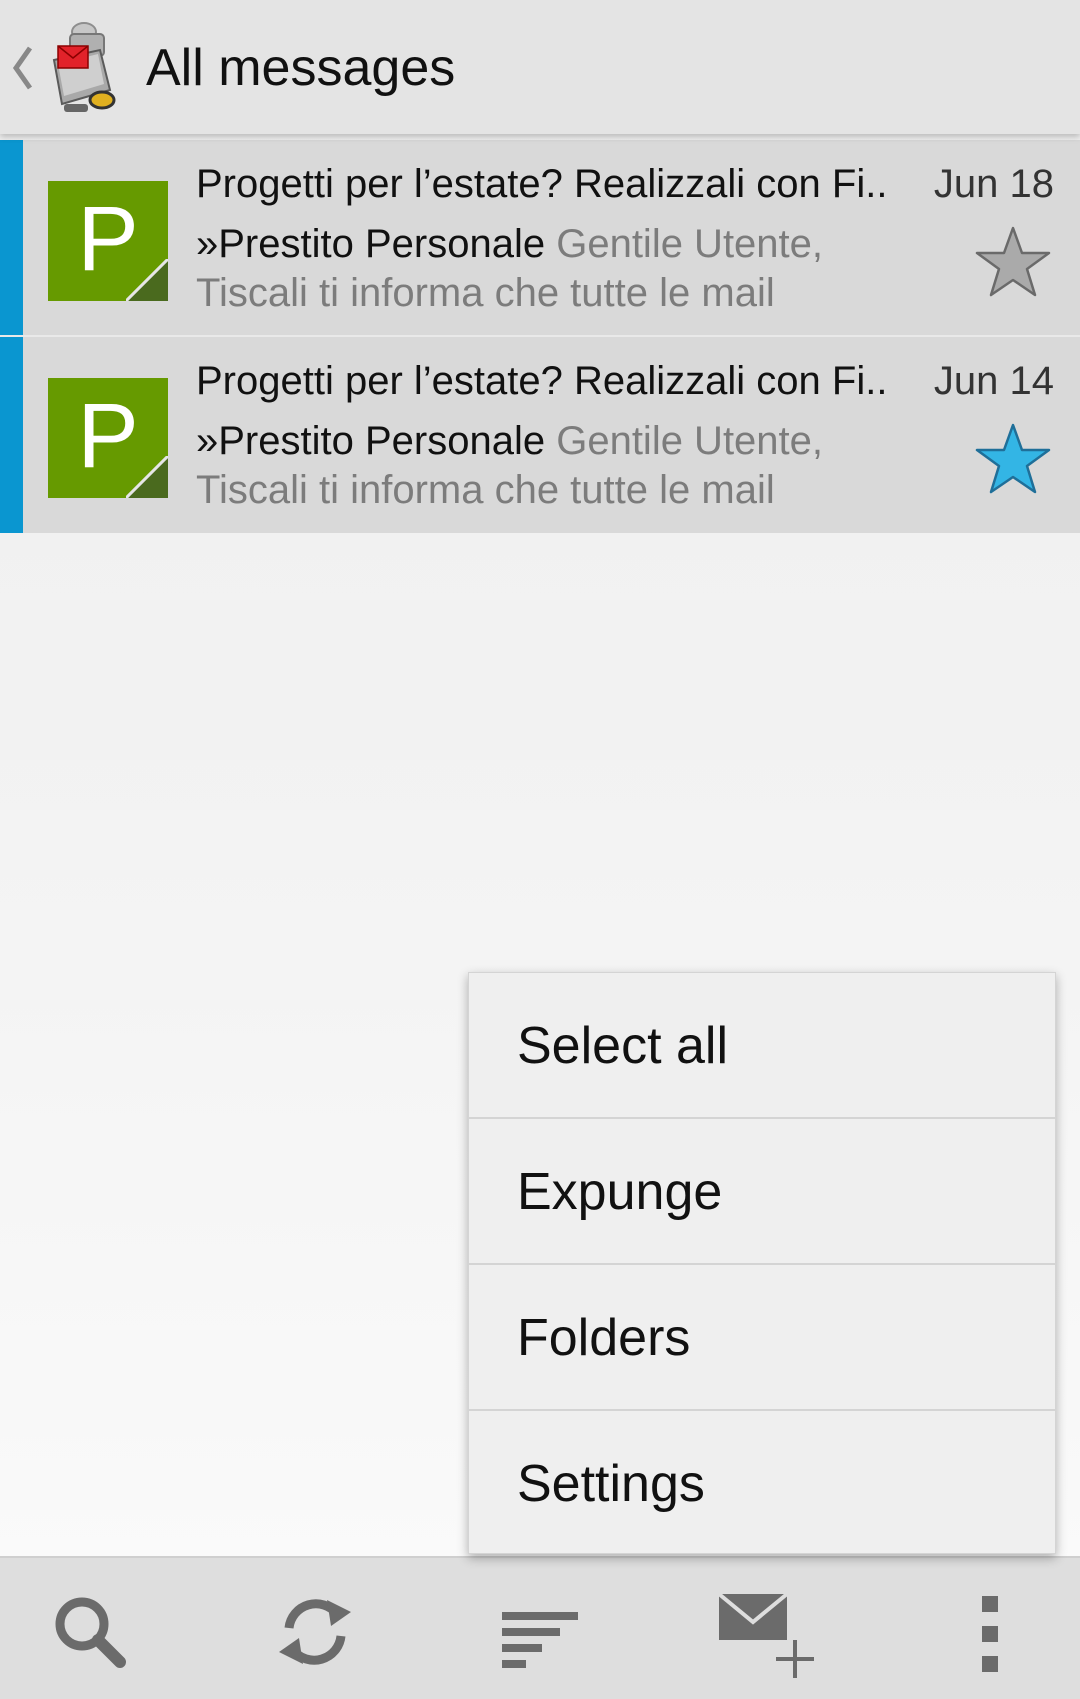 Image resolution: width=1080 pixels, height=1699 pixels. I want to click on bottom-action-bar, so click(540, 1627).